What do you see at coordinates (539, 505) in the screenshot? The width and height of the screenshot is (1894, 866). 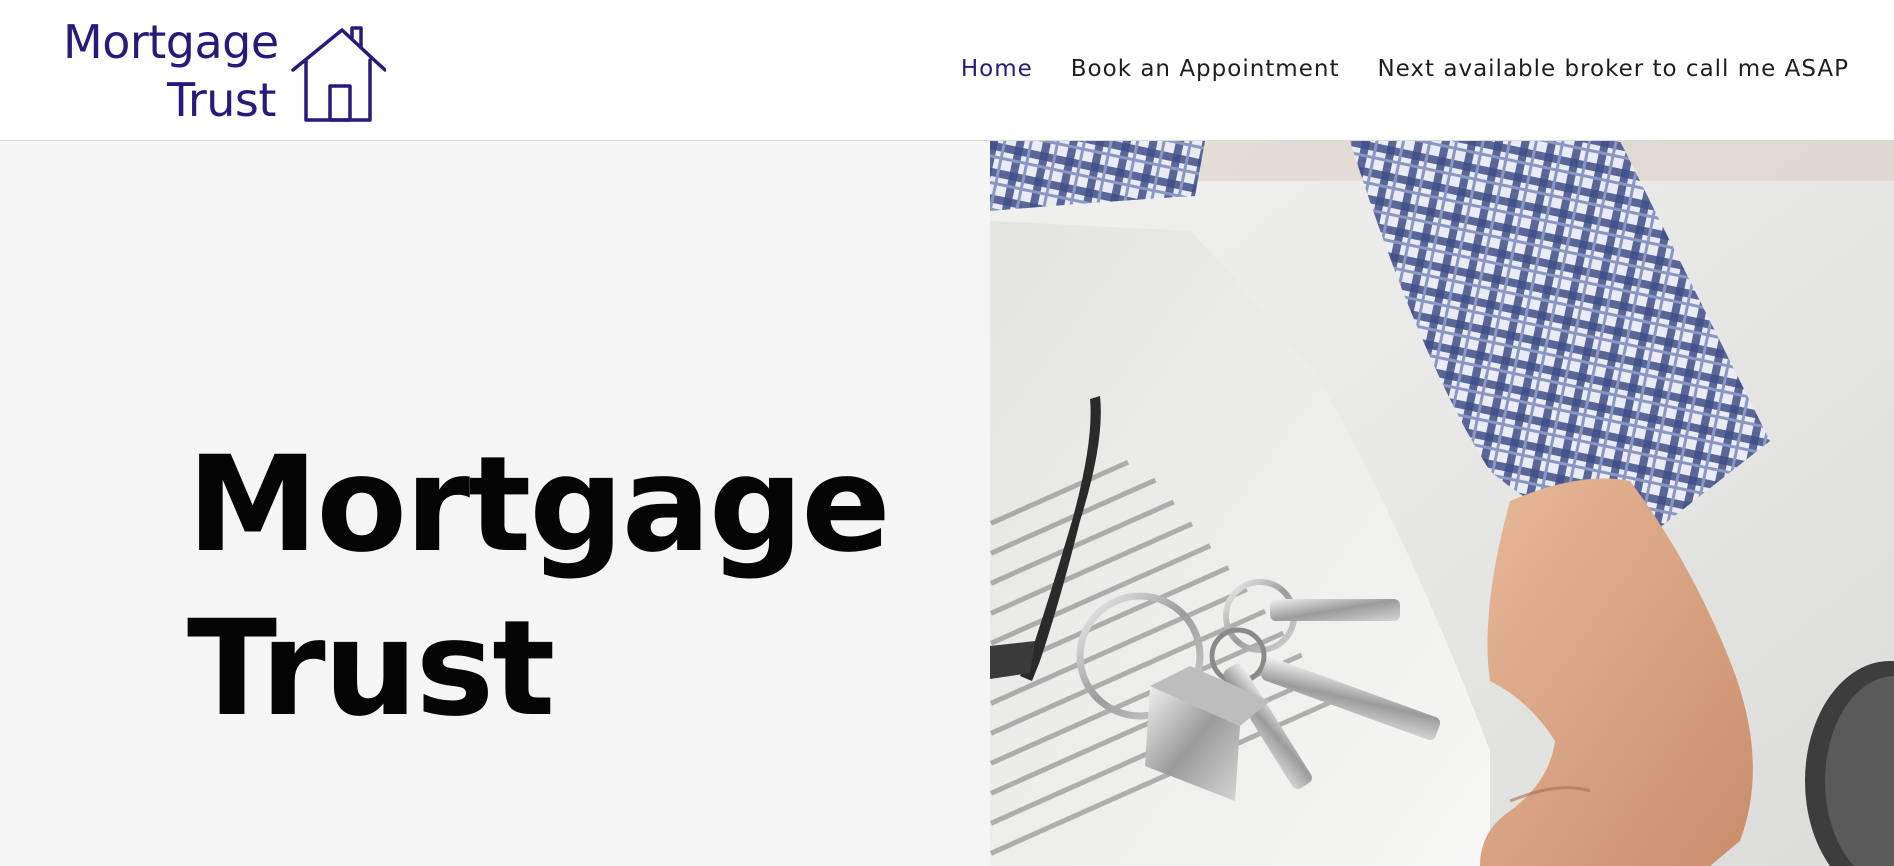 I see `hero-title-line1: Mortgage` at bounding box center [539, 505].